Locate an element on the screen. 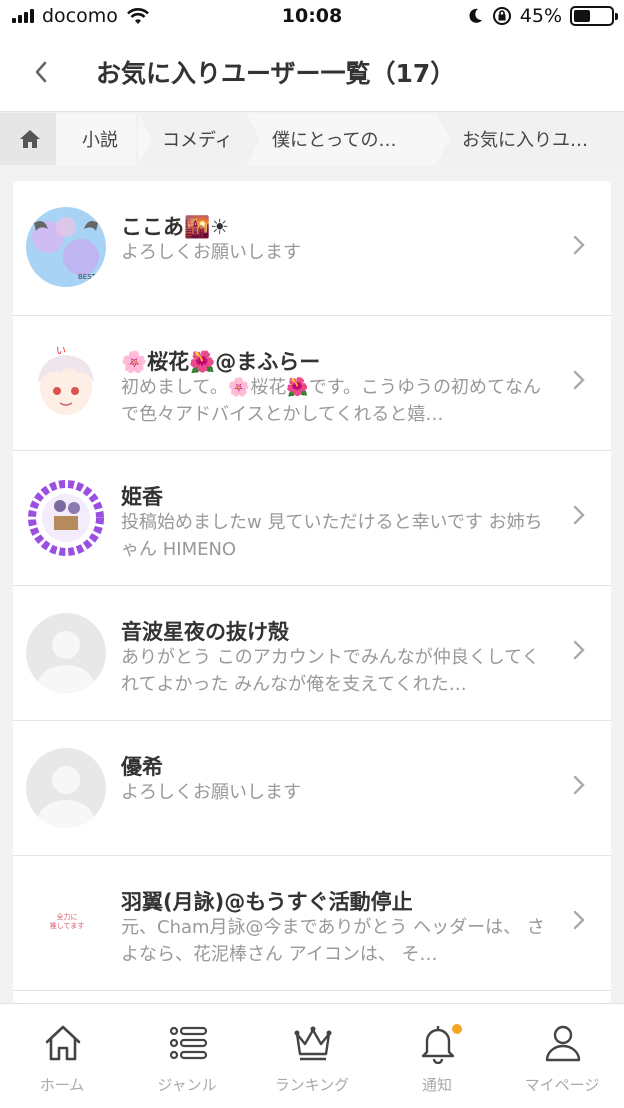 The image size is (624, 1108). user-name: 羽翼(月詠)@もうすぐ活動停止 is located at coordinates (267, 902).